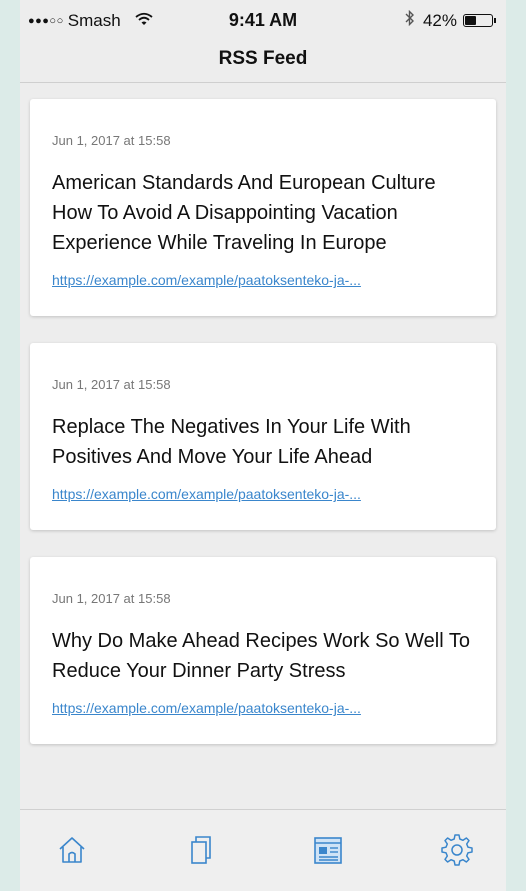 This screenshot has width=526, height=891. I want to click on tab-settings, so click(457, 850).